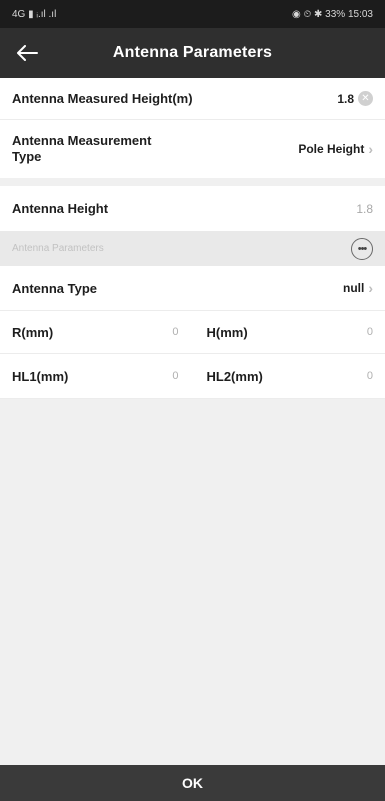 The width and height of the screenshot is (385, 801). Describe the element at coordinates (192, 208) in the screenshot. I see `row-antenna-height: Antenna Height 1.8` at that location.